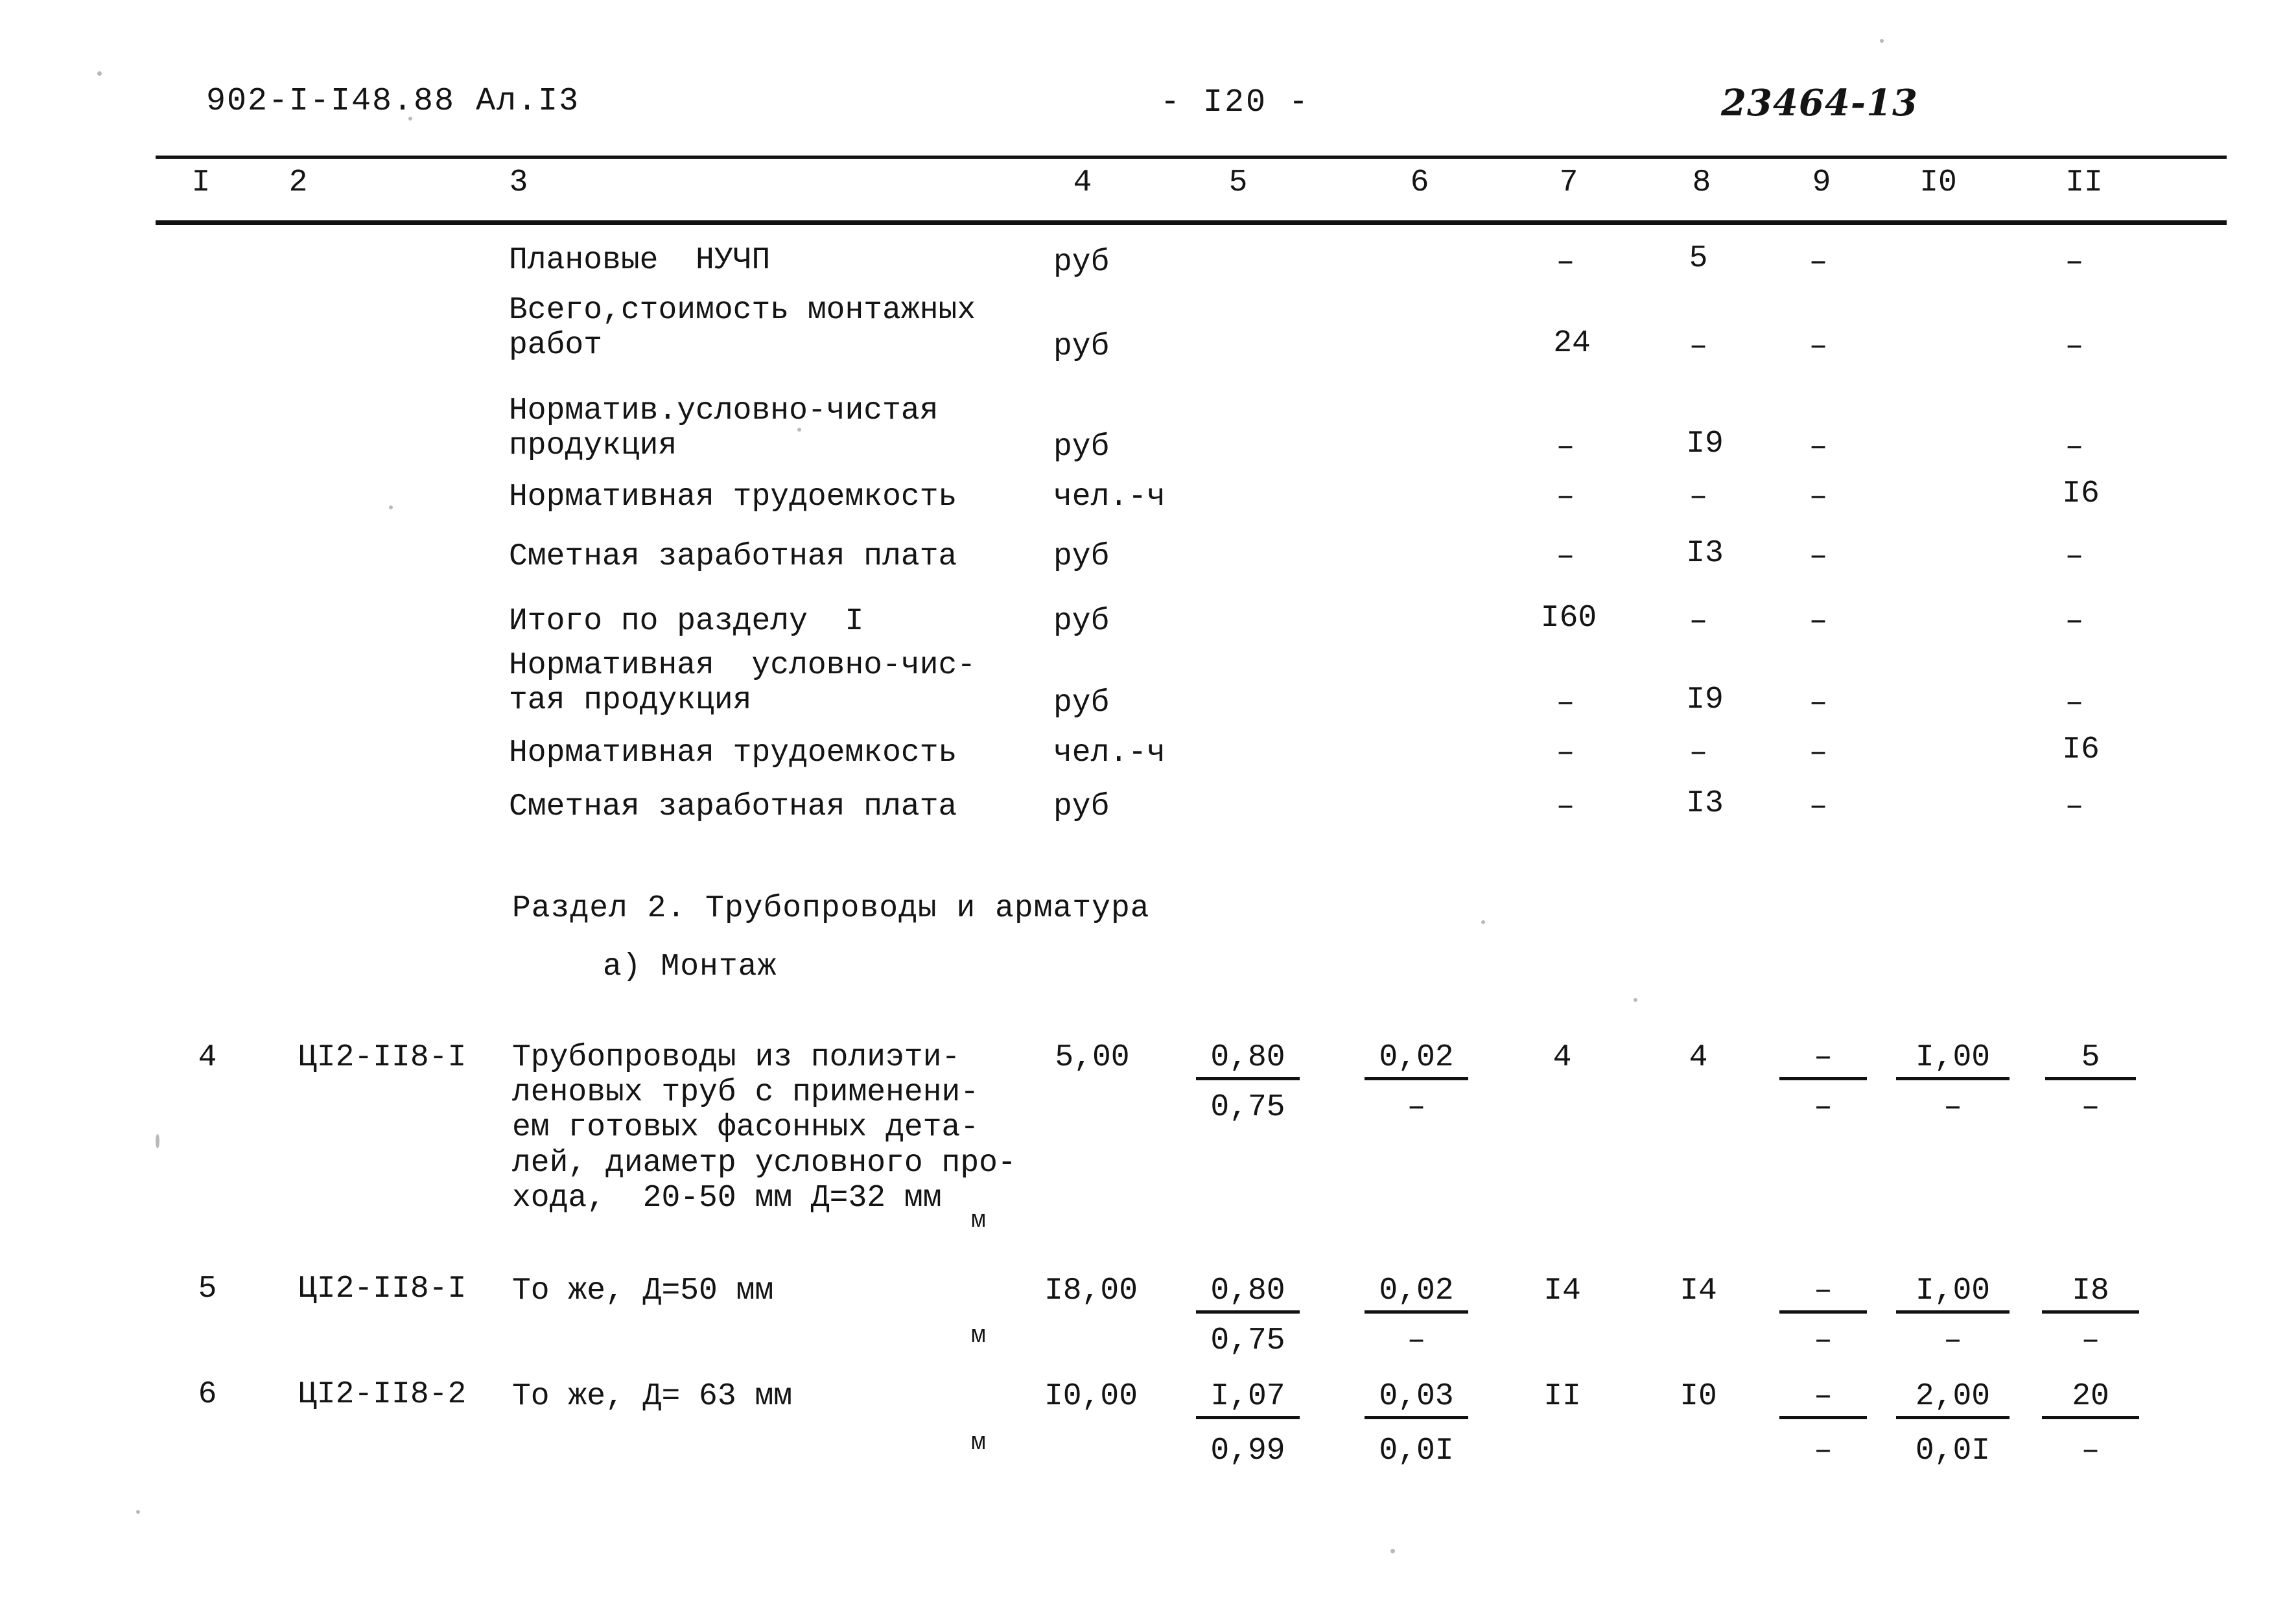 This screenshot has height=1624, width=2285. Describe the element at coordinates (1953, 1450) in the screenshot. I see `item-row-c10-bot: 0,0I` at that location.